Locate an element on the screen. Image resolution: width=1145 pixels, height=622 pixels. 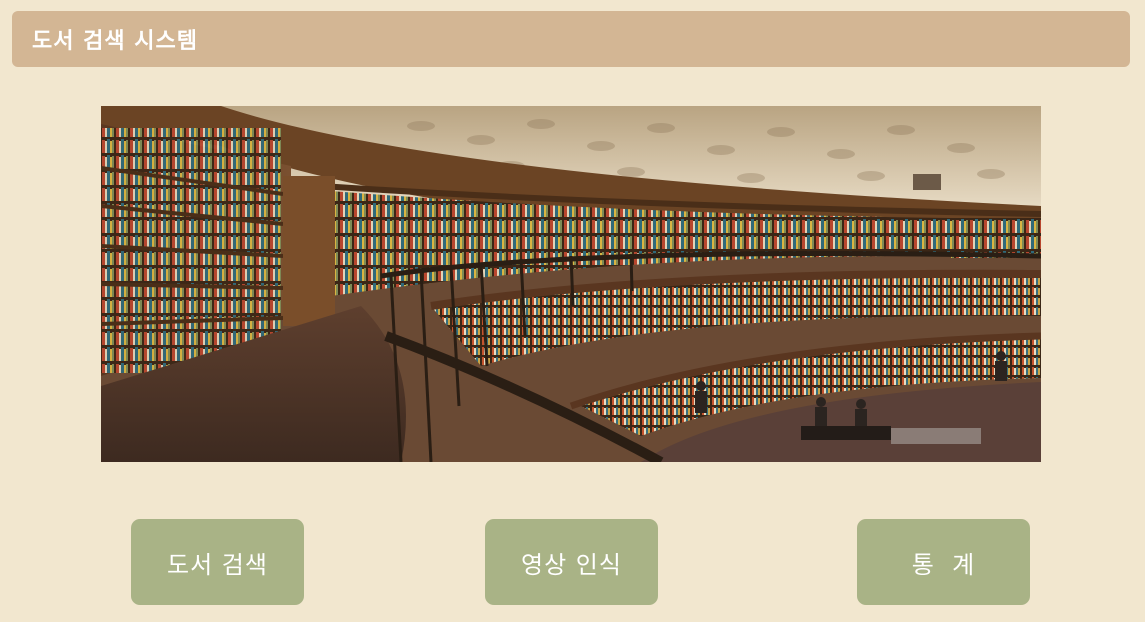
image-recognition-button: 영상 인식 is located at coordinates (571, 562).